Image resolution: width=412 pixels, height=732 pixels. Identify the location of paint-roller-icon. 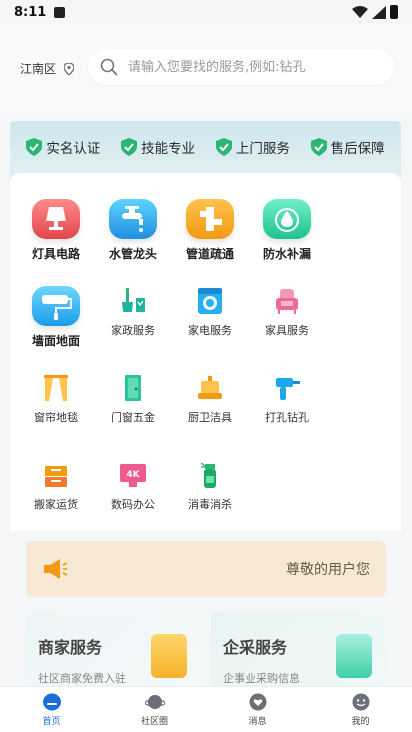
(56, 306).